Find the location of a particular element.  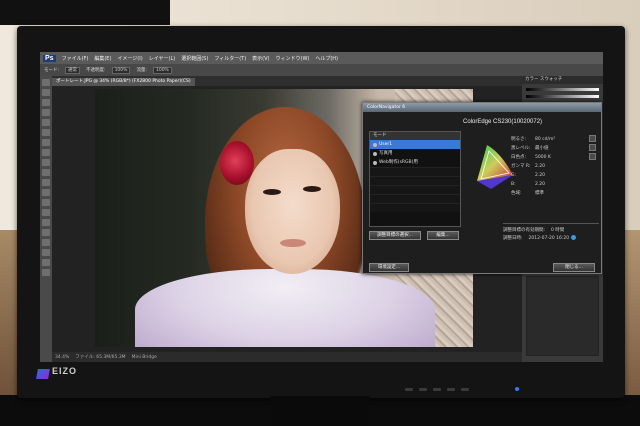

mode-list: モード User1 写真用 Web制作(sRGB)用 is located at coordinates (415, 179).